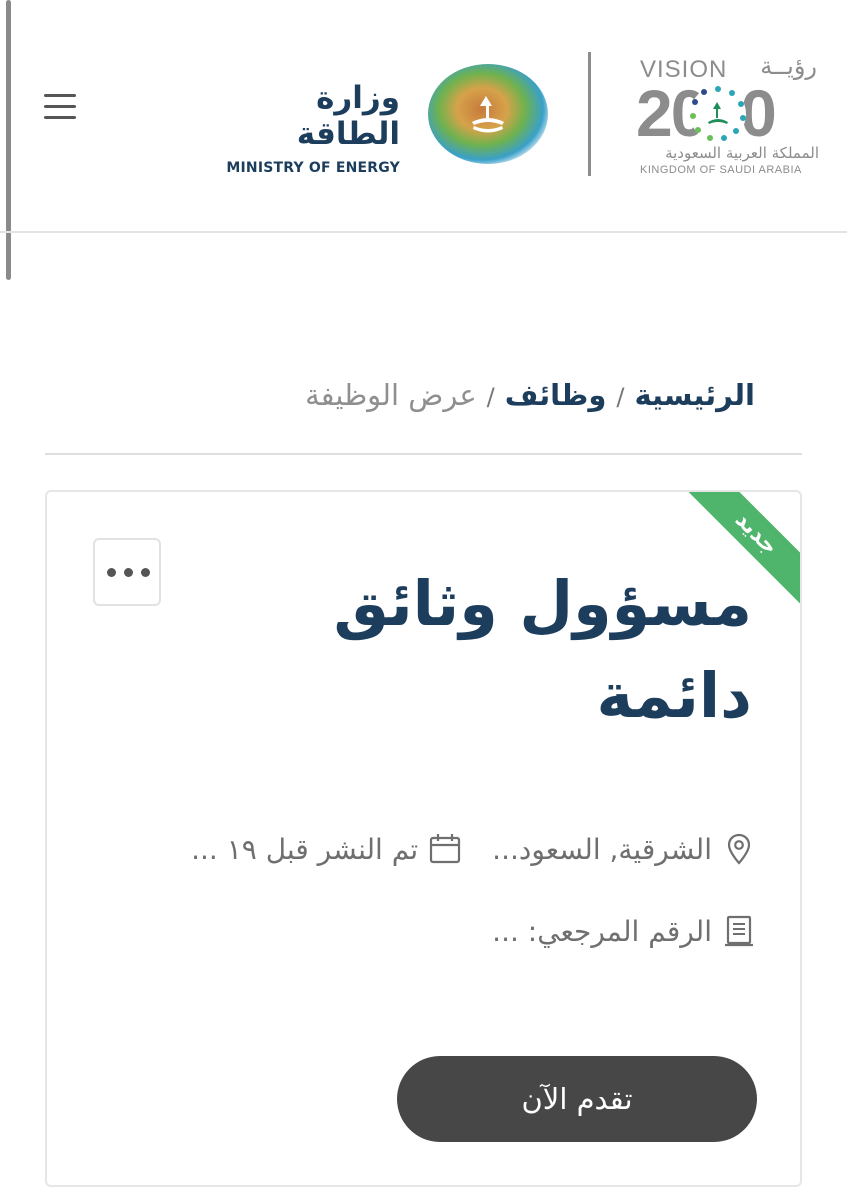 The image size is (847, 1200). I want to click on header-divider, so click(589, 114).